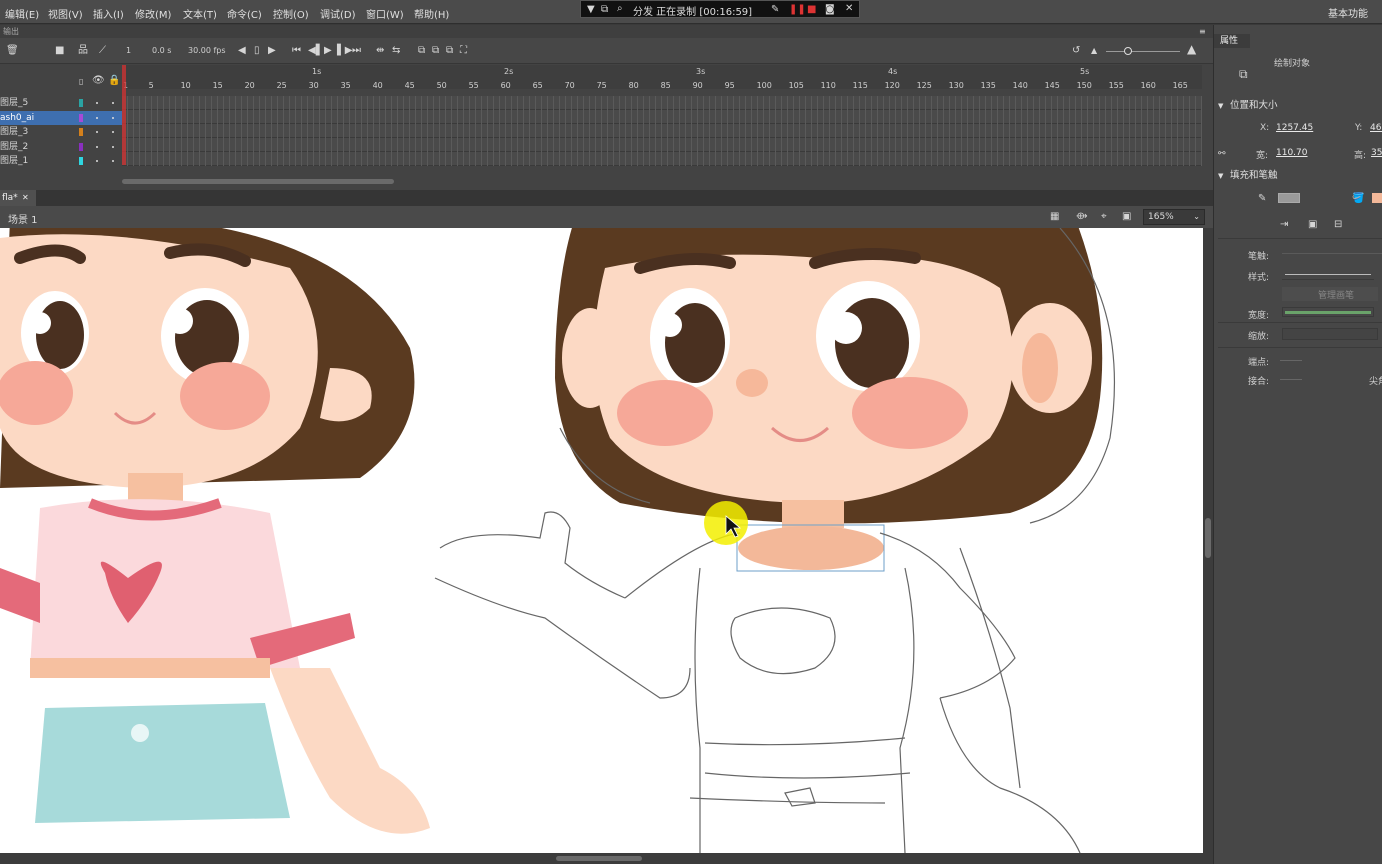  Describe the element at coordinates (1128, 51) in the screenshot. I see `timeline-zoom-handle` at that location.